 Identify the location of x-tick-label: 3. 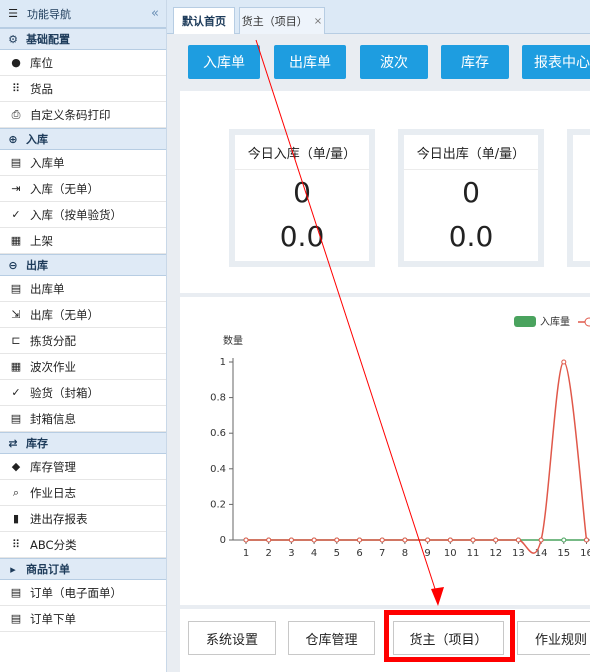
(291, 553).